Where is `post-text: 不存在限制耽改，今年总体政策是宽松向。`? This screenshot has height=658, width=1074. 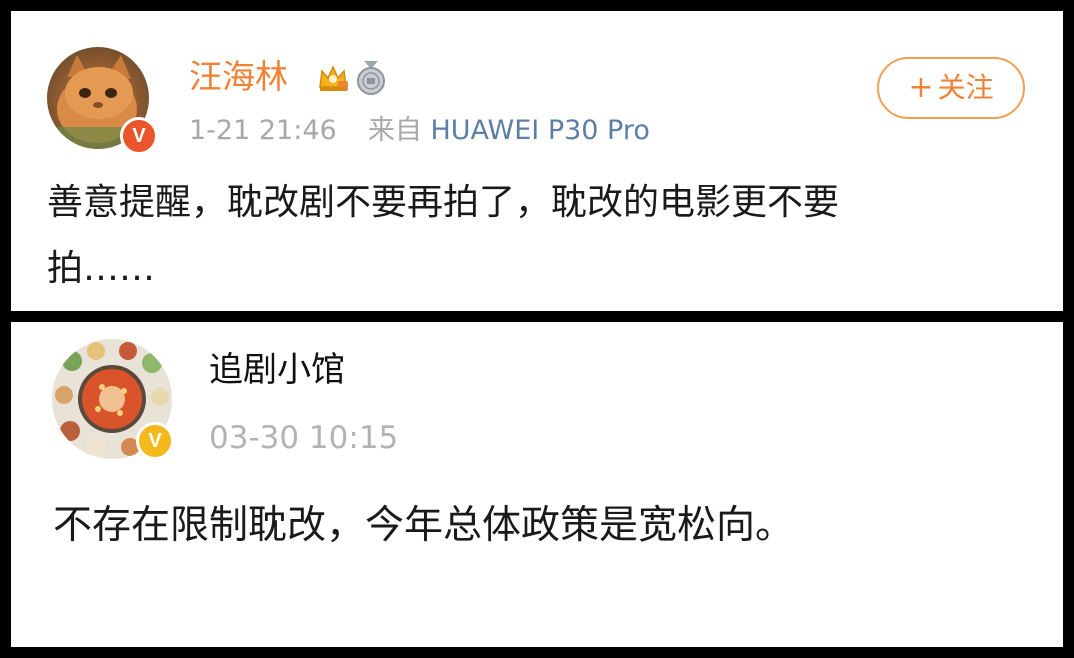
post-text: 不存在限制耽改，今年总体政策是宽松向。 is located at coordinates (424, 525).